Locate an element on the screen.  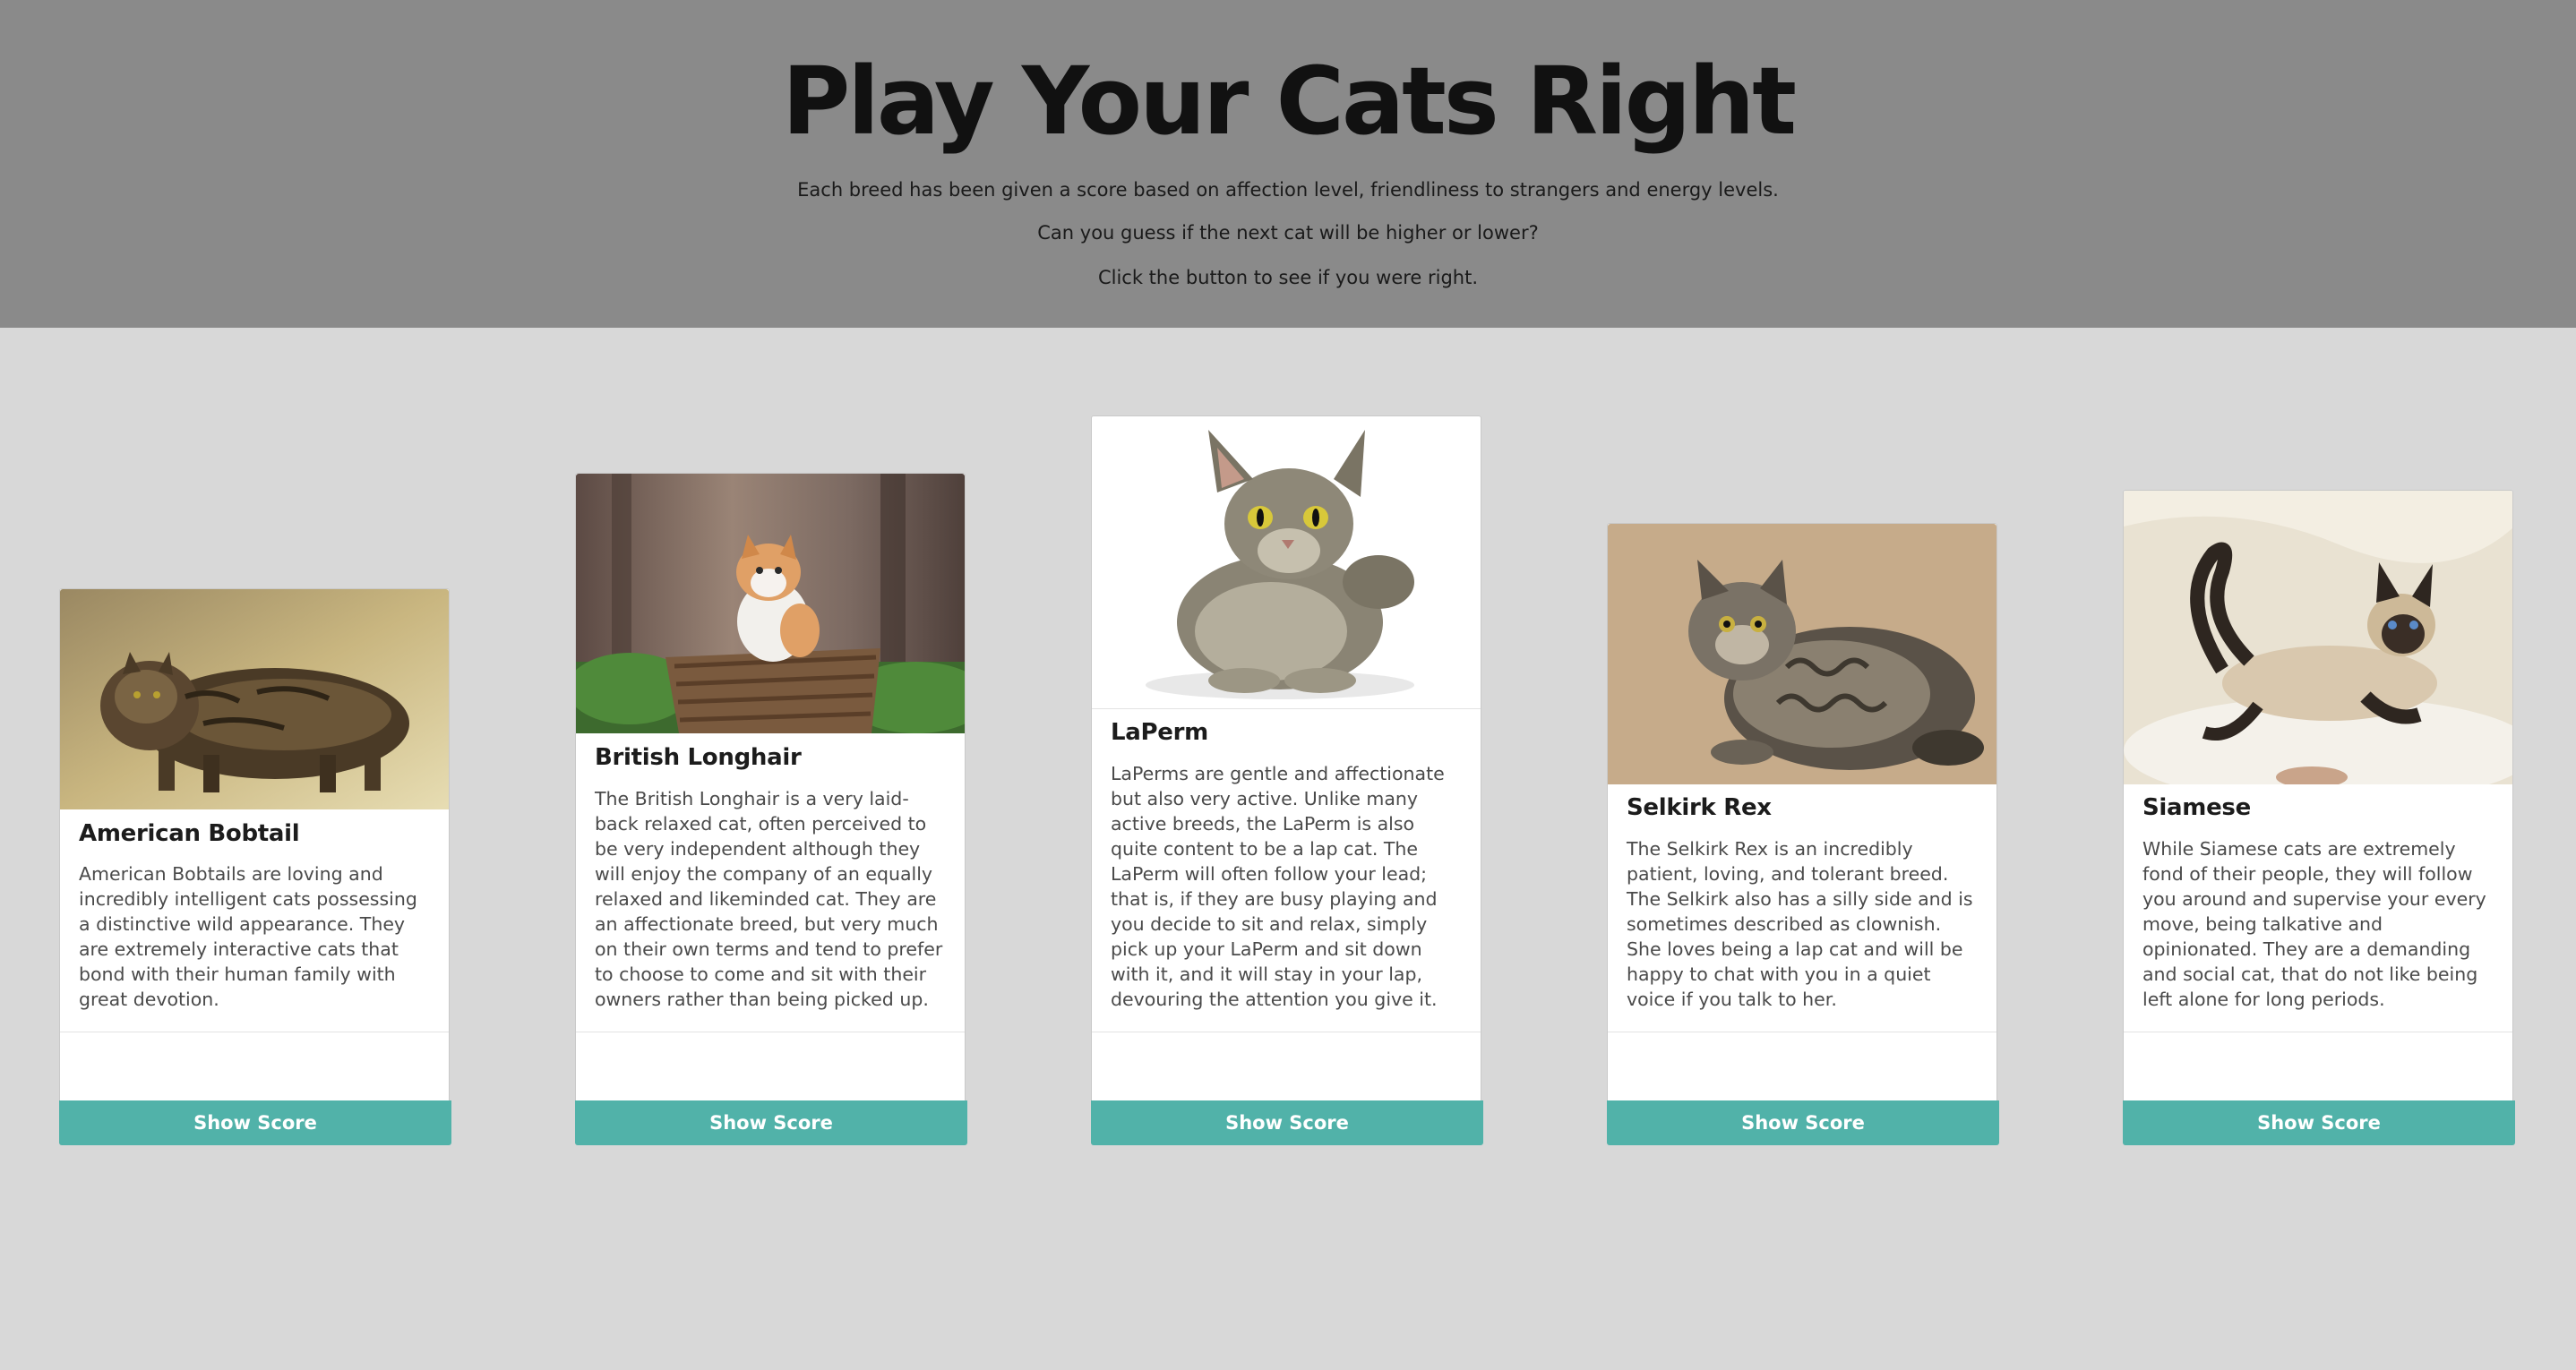
breed-name: Selkirk Rex is located at coordinates (1699, 808).